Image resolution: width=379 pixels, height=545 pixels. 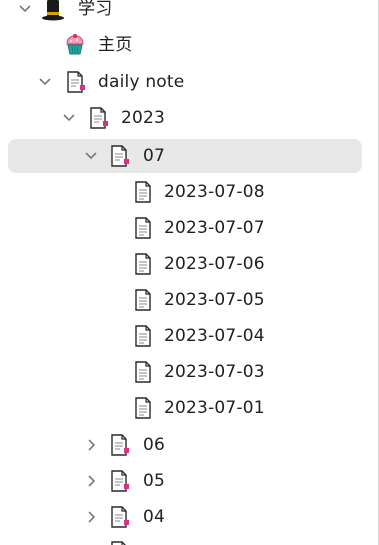 I want to click on tree-item-label: 2023-07-06, so click(x=214, y=264).